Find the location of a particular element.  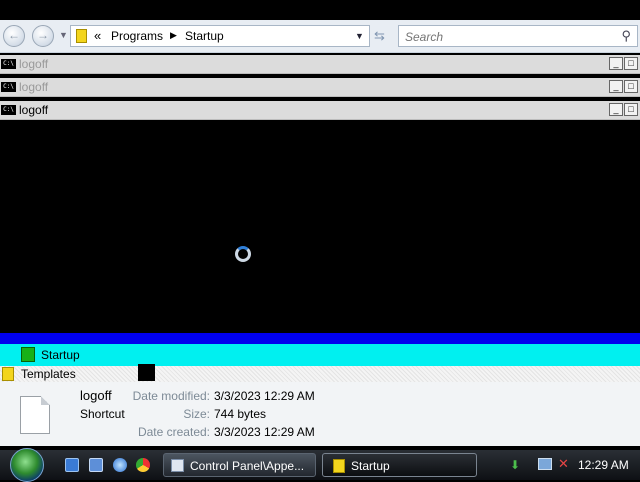

breadcrumb-overflow: « is located at coordinates (97, 35).